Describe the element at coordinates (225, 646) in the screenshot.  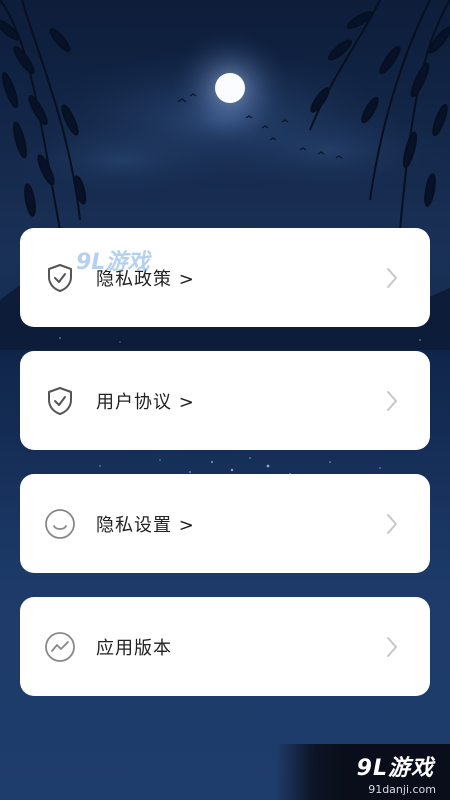
I see `app-version-item: 应用版本` at that location.